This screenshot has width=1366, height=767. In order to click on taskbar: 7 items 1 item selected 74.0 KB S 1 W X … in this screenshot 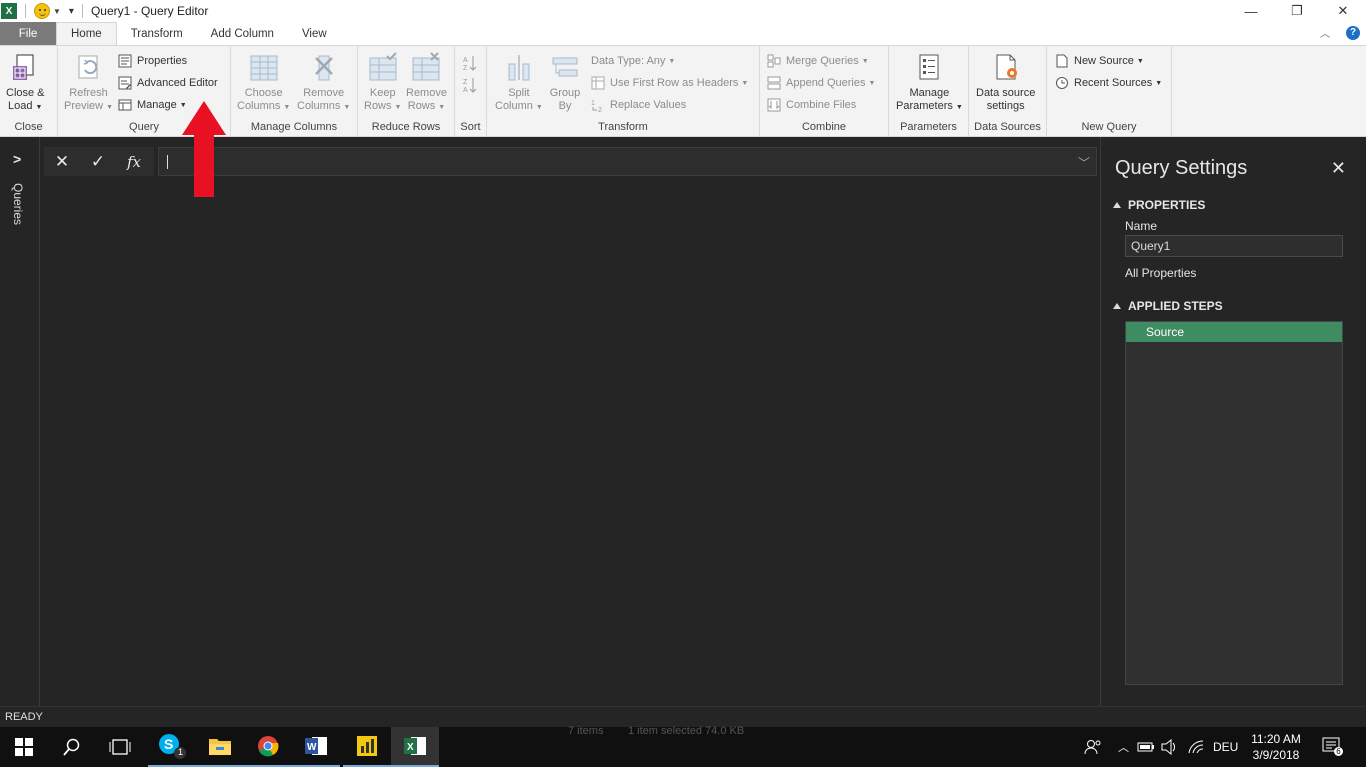, I will do `click(683, 746)`.